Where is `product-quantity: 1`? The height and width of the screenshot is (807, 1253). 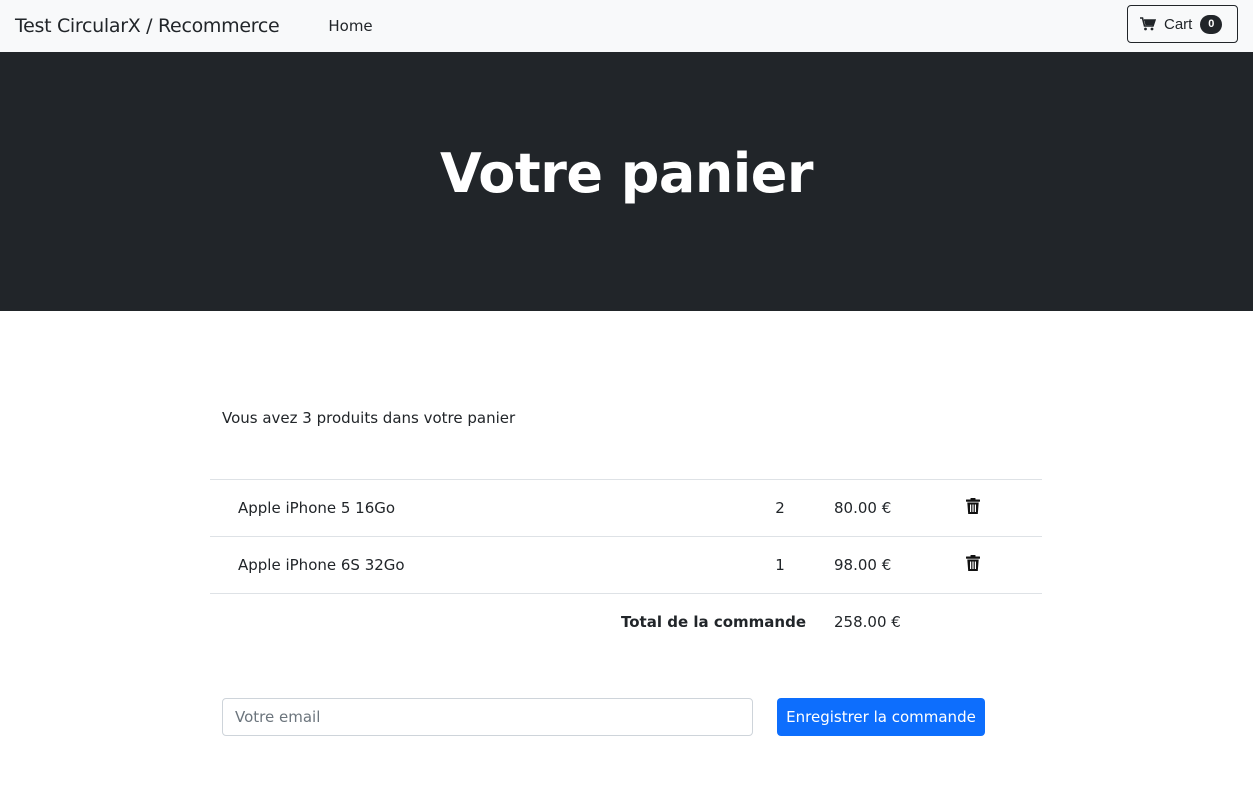
product-quantity: 1 is located at coordinates (780, 565).